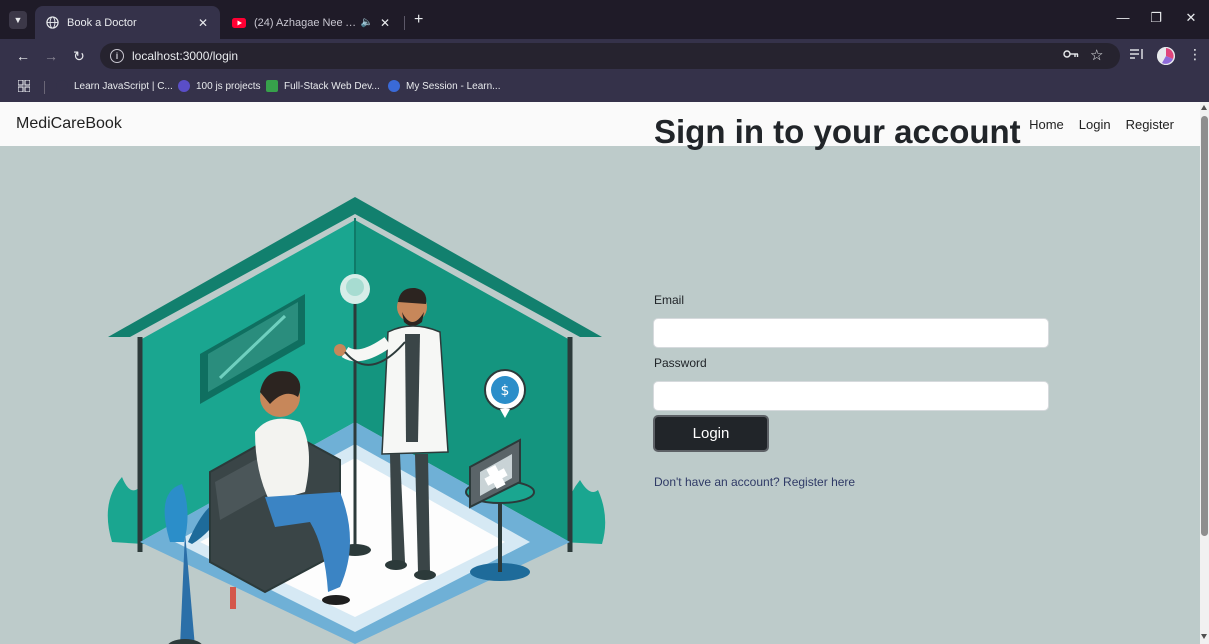  Describe the element at coordinates (239, 23) in the screenshot. I see `youtube-icon` at that location.